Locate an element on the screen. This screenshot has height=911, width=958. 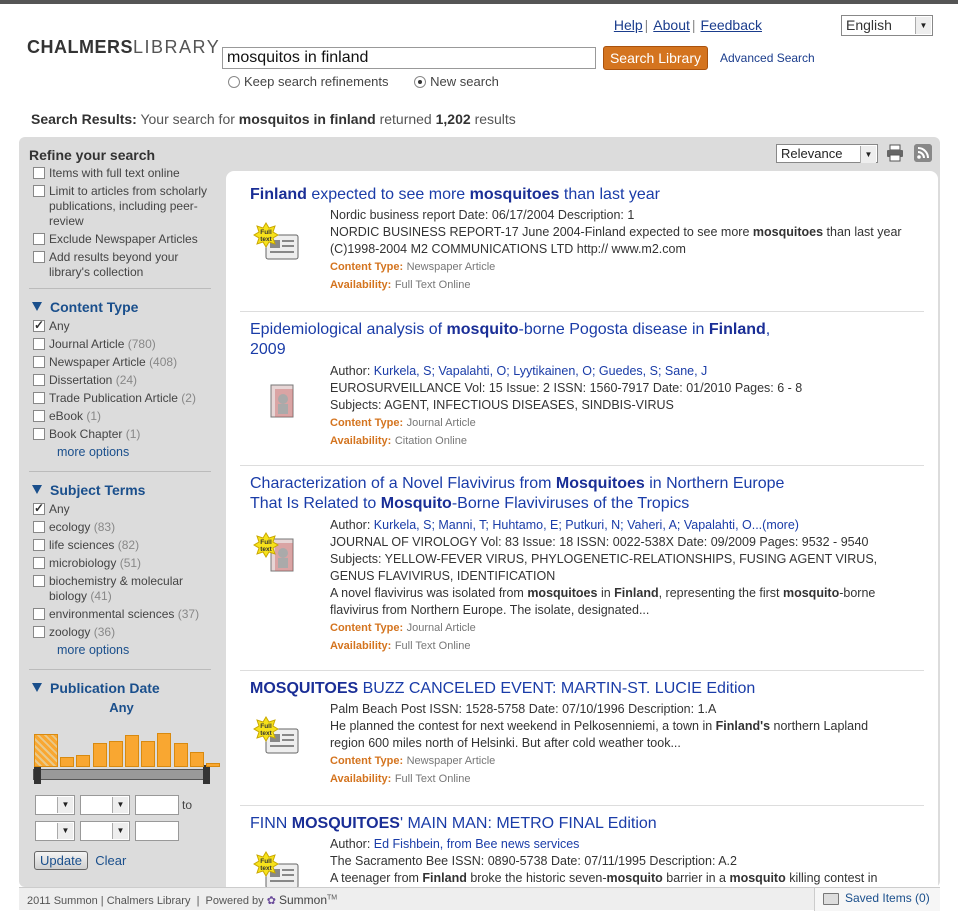
availability-line: Availability: Citation Online is located at coordinates (398, 441).